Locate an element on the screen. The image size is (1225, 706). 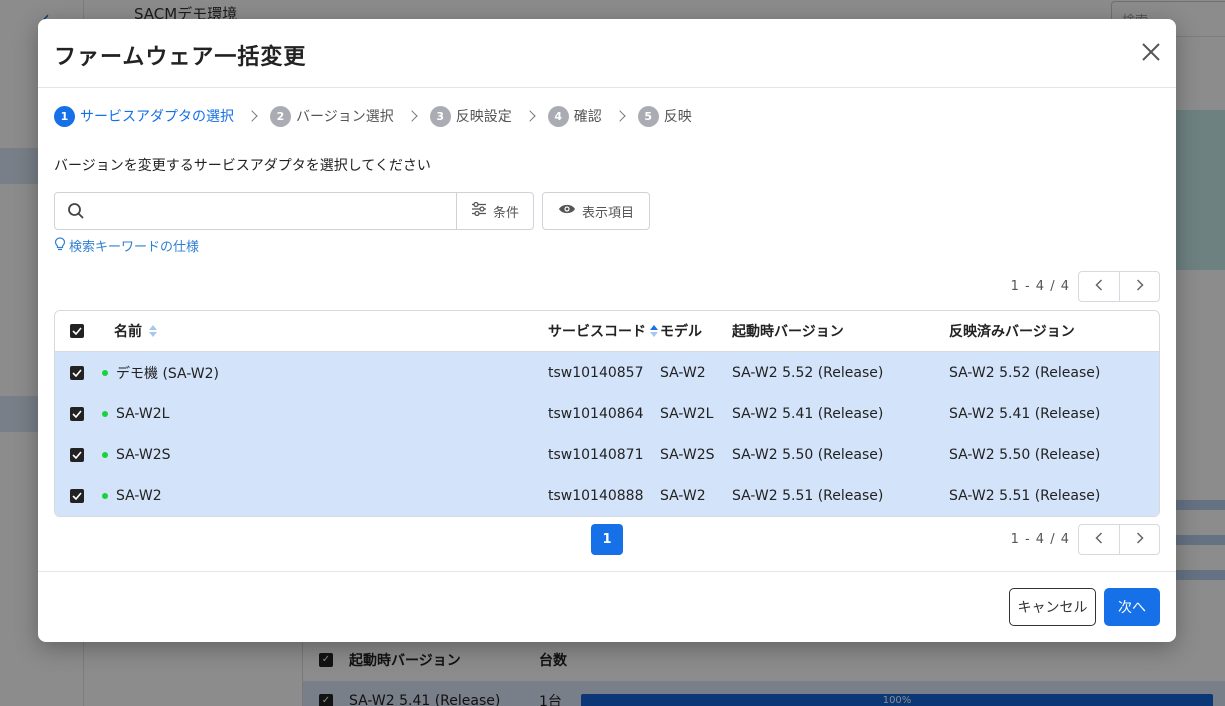
step-4: 4 確認 is located at coordinates (574, 116).